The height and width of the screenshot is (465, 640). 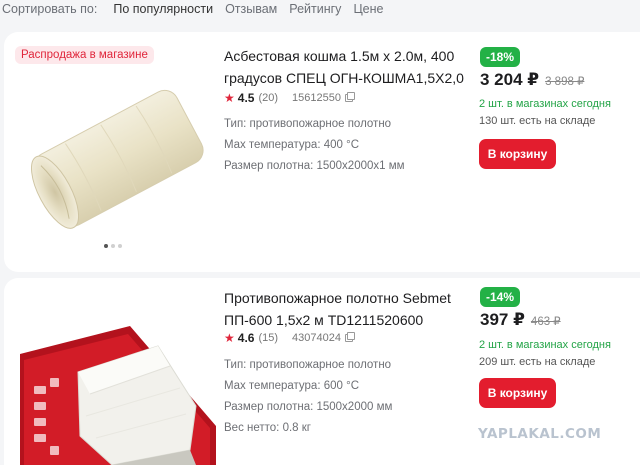 I want to click on discount-badge: -14%, so click(x=500, y=297).